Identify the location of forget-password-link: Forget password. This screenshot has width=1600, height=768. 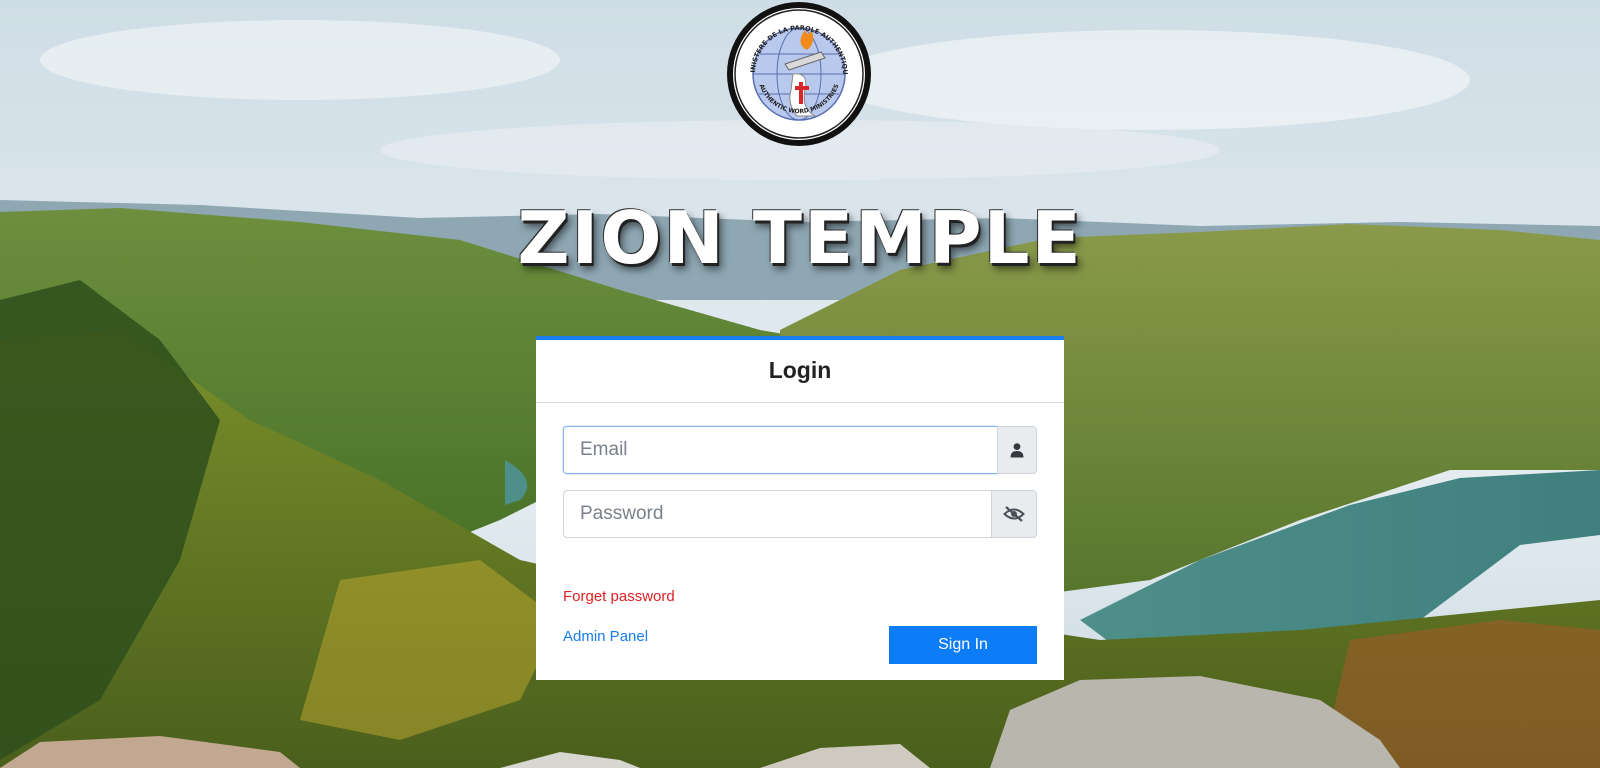
(619, 596).